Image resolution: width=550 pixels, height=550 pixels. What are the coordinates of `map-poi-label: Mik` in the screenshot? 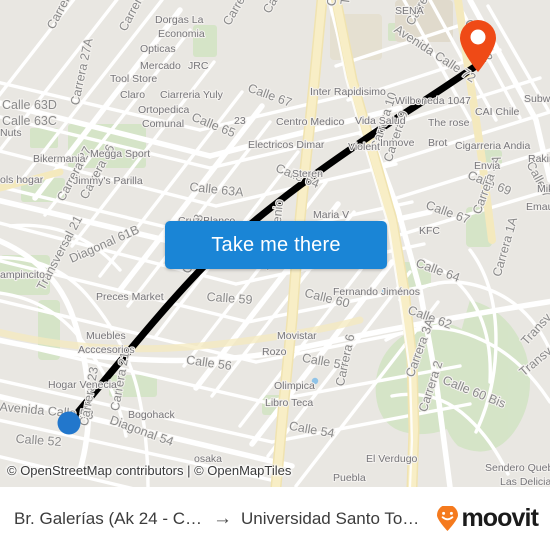 It's located at (543, 189).